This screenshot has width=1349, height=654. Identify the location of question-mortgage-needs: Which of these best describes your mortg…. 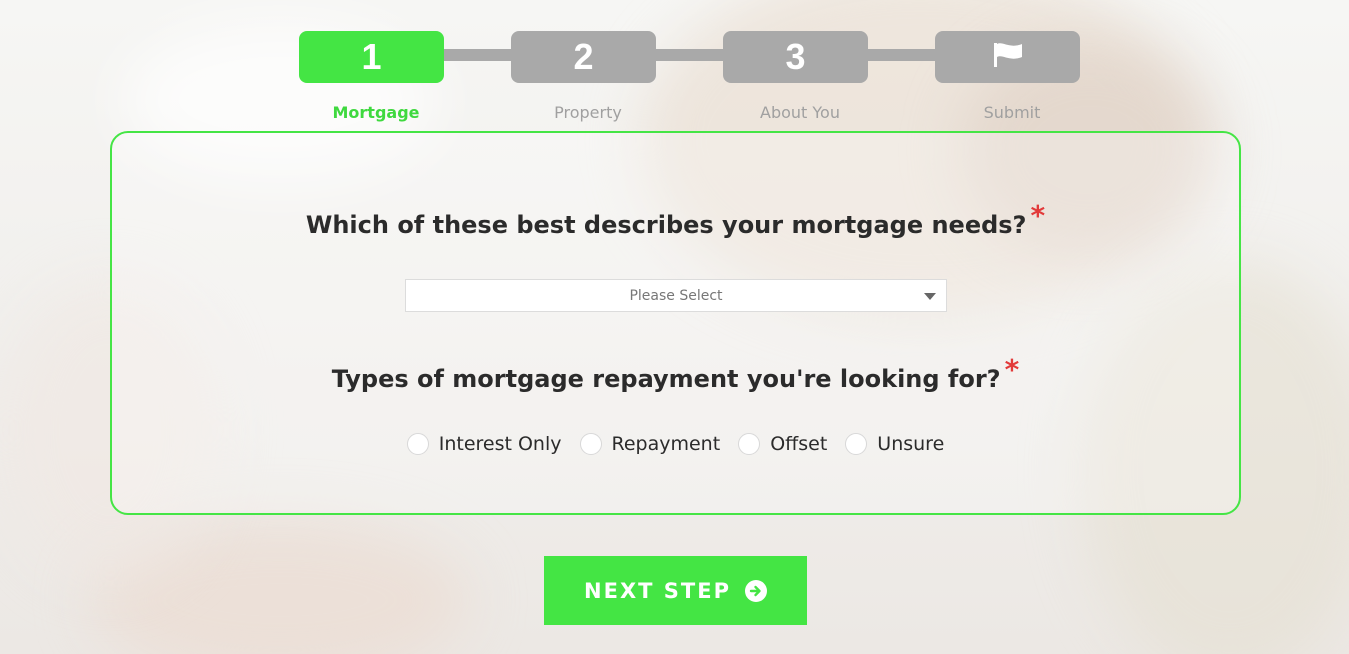
(675, 219).